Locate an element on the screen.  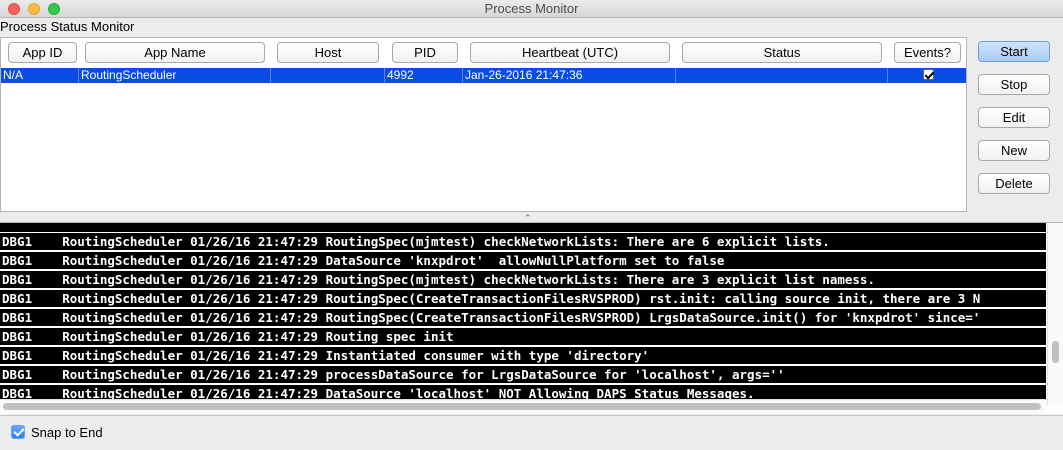
window-title: Process Monitor is located at coordinates (531, 8).